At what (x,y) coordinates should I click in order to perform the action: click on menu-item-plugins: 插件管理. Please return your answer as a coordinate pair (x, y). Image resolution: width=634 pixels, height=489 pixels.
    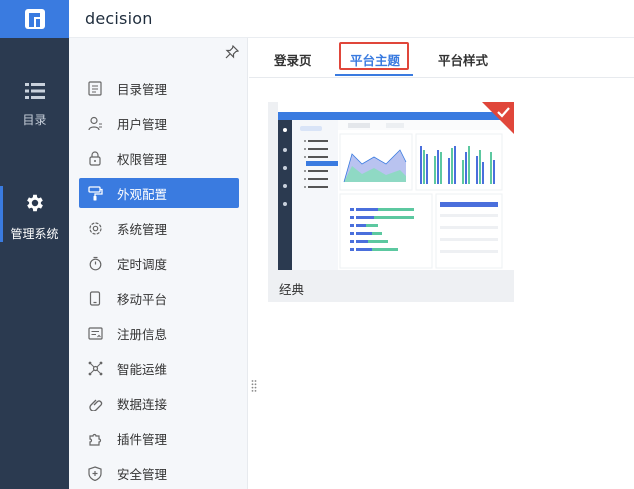
    Looking at the image, I should click on (159, 438).